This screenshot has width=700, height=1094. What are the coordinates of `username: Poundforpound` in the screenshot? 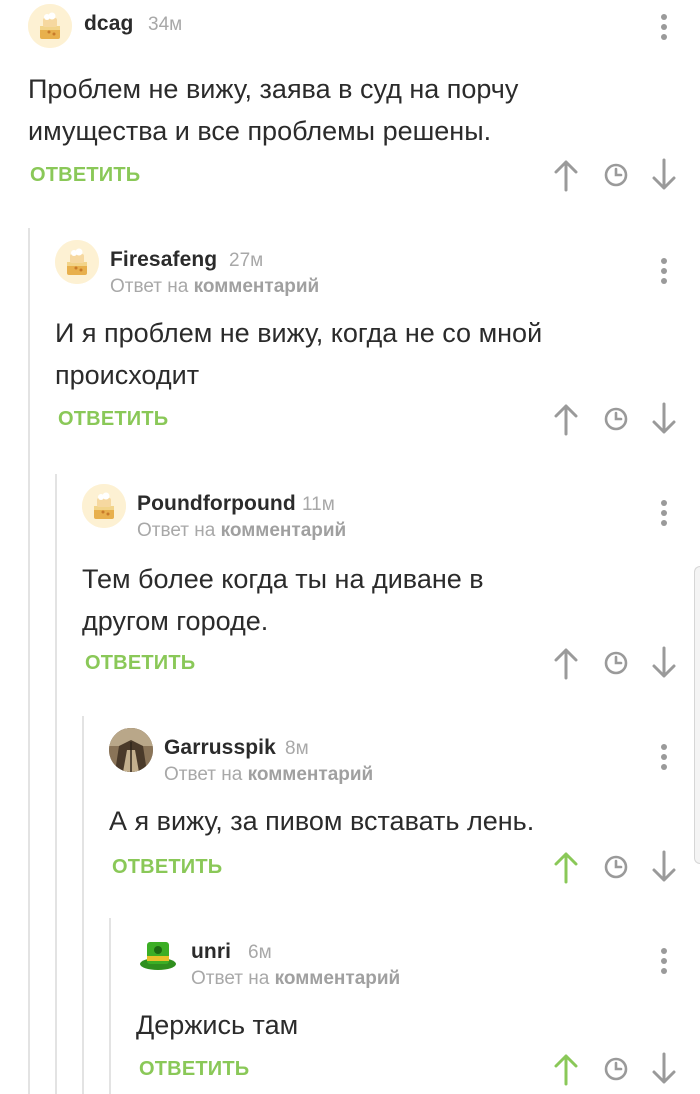 It's located at (216, 504).